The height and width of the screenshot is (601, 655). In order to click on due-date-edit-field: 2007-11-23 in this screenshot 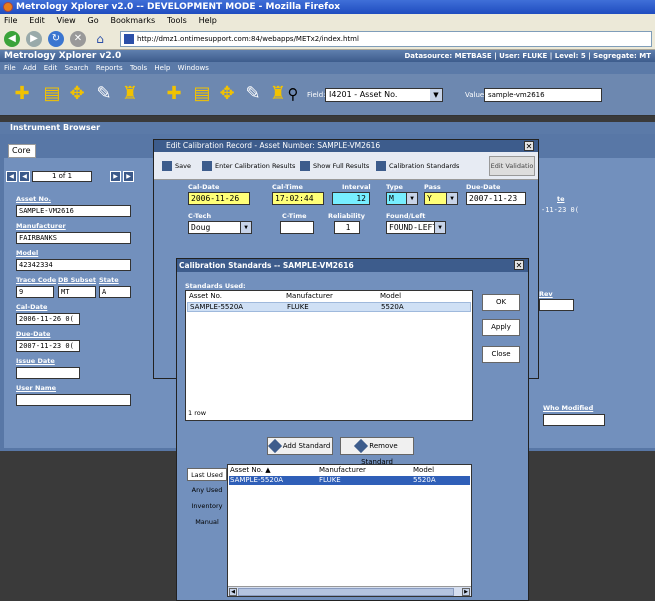, I will do `click(496, 198)`.